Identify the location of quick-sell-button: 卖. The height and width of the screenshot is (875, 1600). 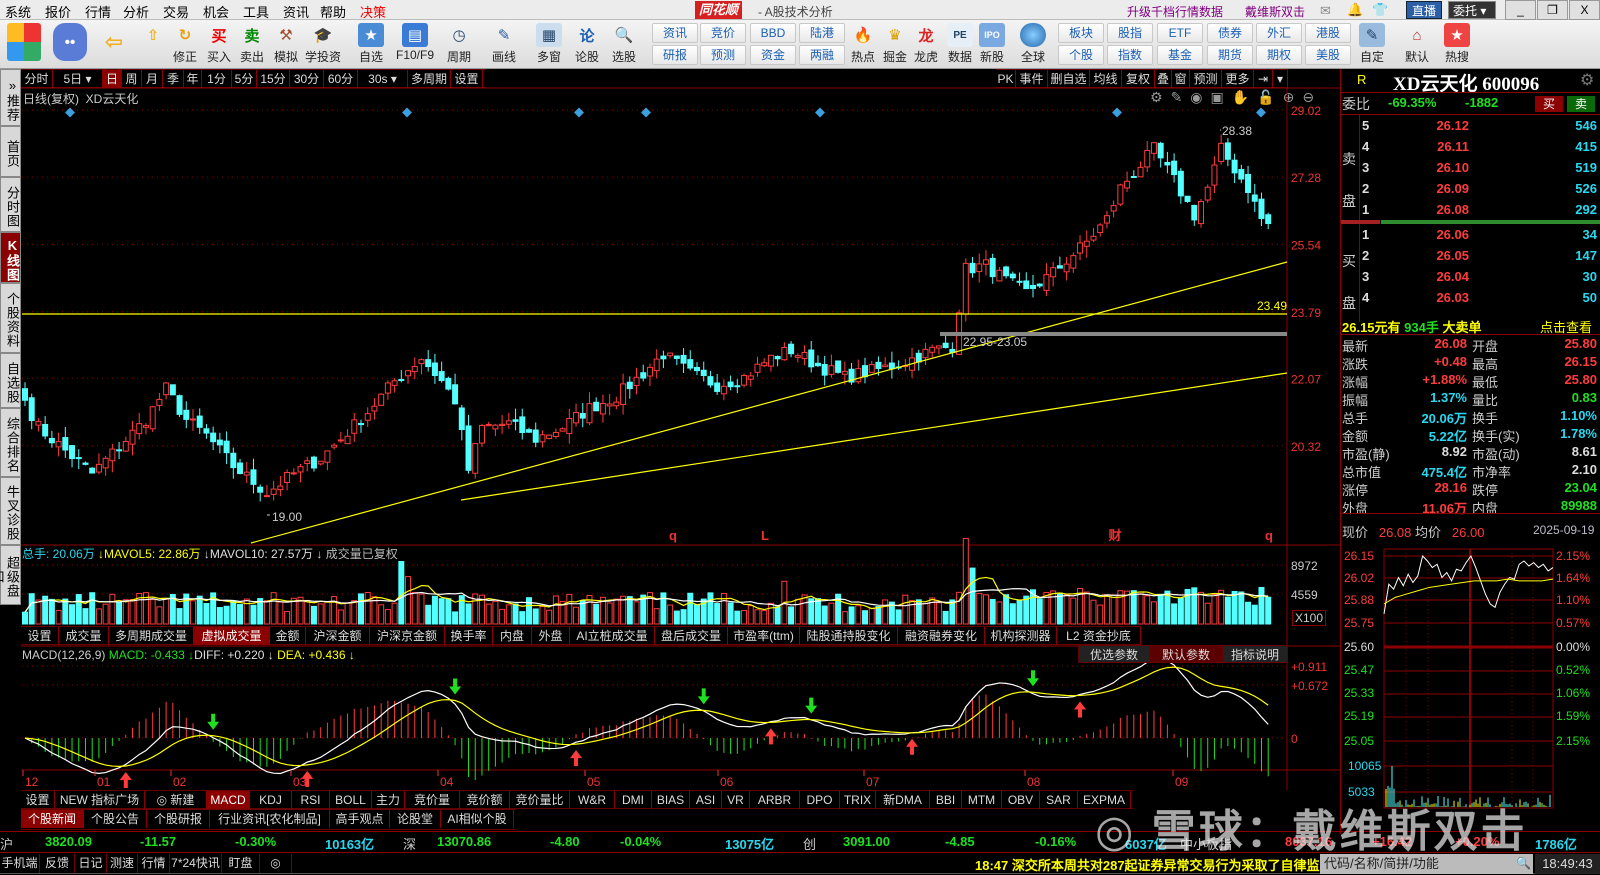
(1581, 104).